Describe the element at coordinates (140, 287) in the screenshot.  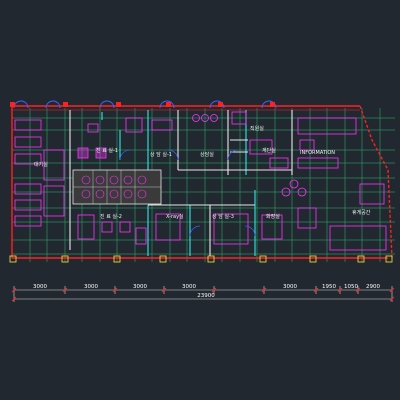
I see `dim-segment-3: 3000` at that location.